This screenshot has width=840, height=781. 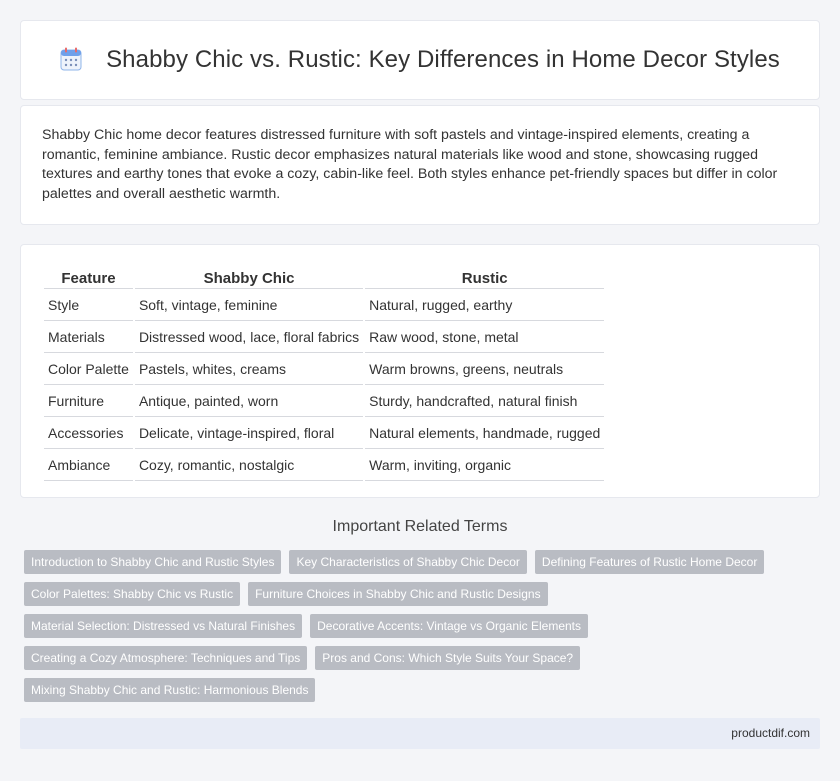 I want to click on related-term-tag: Color Palettes: Shabby Chic vs Rustic, so click(x=132, y=594).